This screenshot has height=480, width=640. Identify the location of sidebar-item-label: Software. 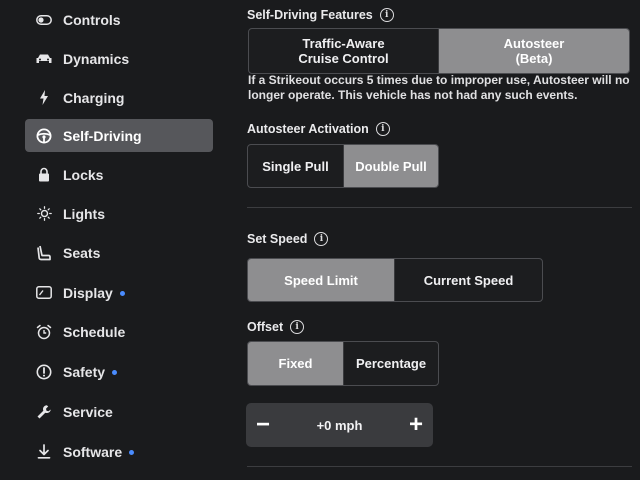
(93, 451).